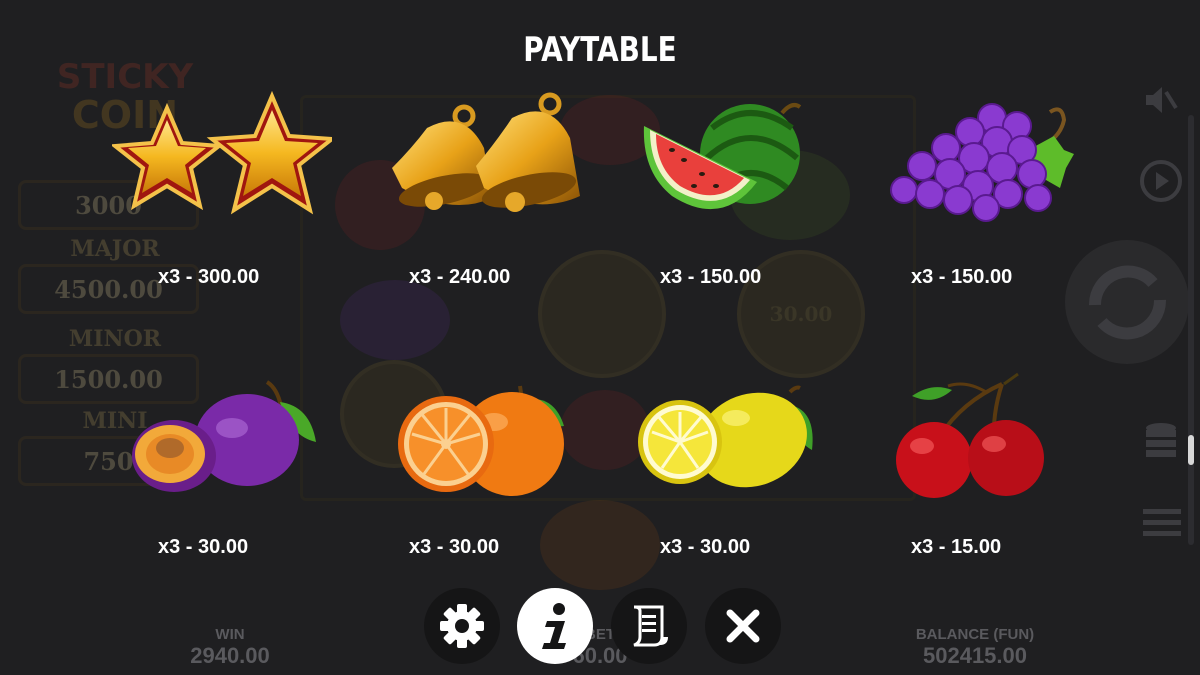 Image resolution: width=1200 pixels, height=675 pixels. I want to click on lemon-icon, so click(725, 436).